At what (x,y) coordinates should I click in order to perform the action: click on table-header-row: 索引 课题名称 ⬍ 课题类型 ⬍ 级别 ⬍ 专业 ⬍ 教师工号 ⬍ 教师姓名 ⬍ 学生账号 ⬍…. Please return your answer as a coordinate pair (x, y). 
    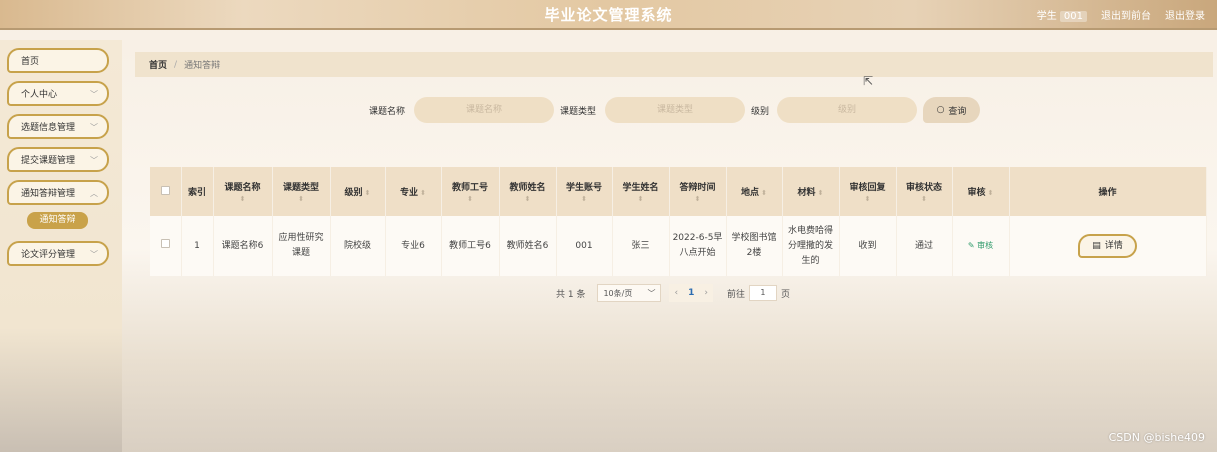
    Looking at the image, I should click on (678, 191).